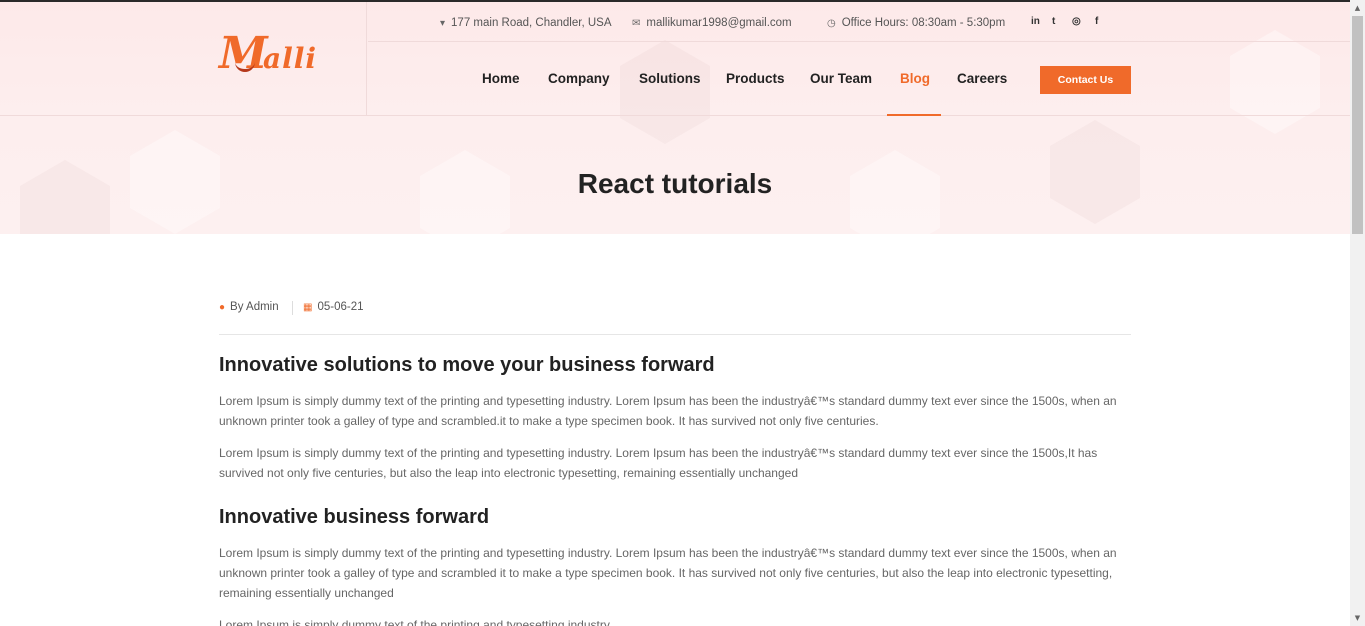 This screenshot has width=1365, height=626. I want to click on user-icon: ●, so click(222, 307).